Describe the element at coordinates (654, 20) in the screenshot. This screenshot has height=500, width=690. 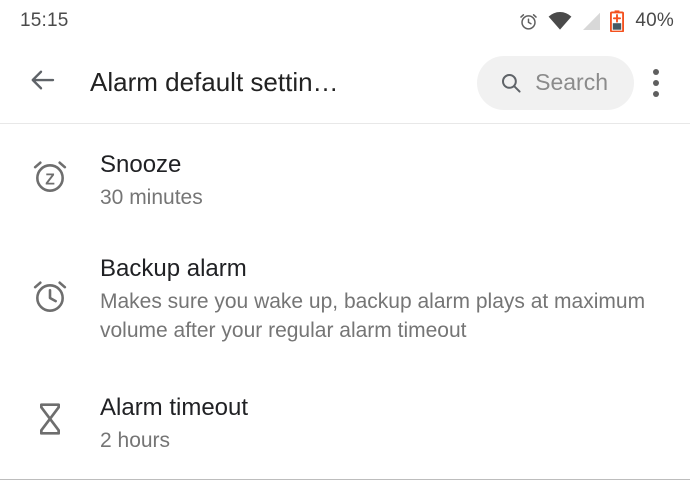
I see `battery-percentage-label: 40%` at that location.